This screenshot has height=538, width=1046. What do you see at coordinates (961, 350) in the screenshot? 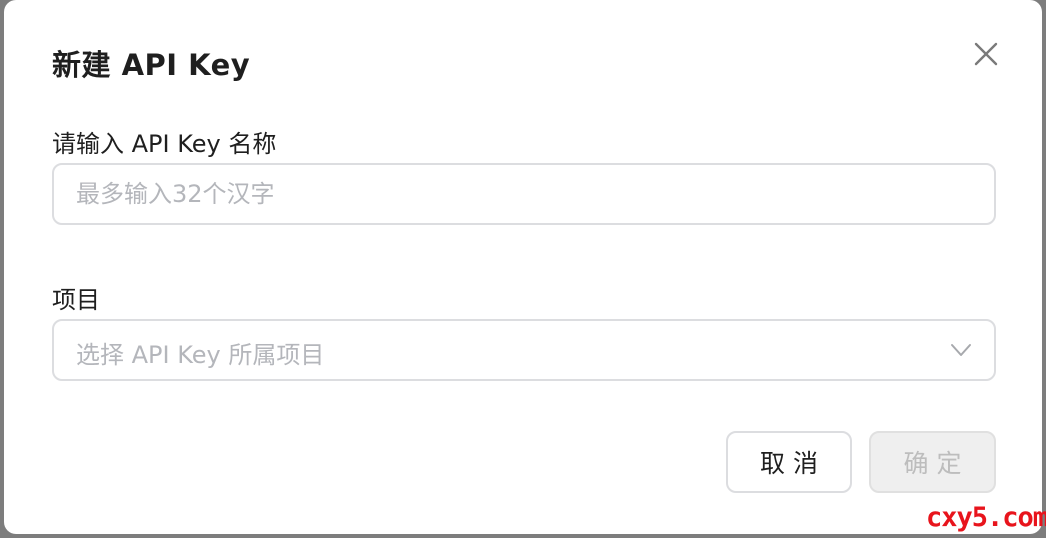
I see `chevron-down-icon` at bounding box center [961, 350].